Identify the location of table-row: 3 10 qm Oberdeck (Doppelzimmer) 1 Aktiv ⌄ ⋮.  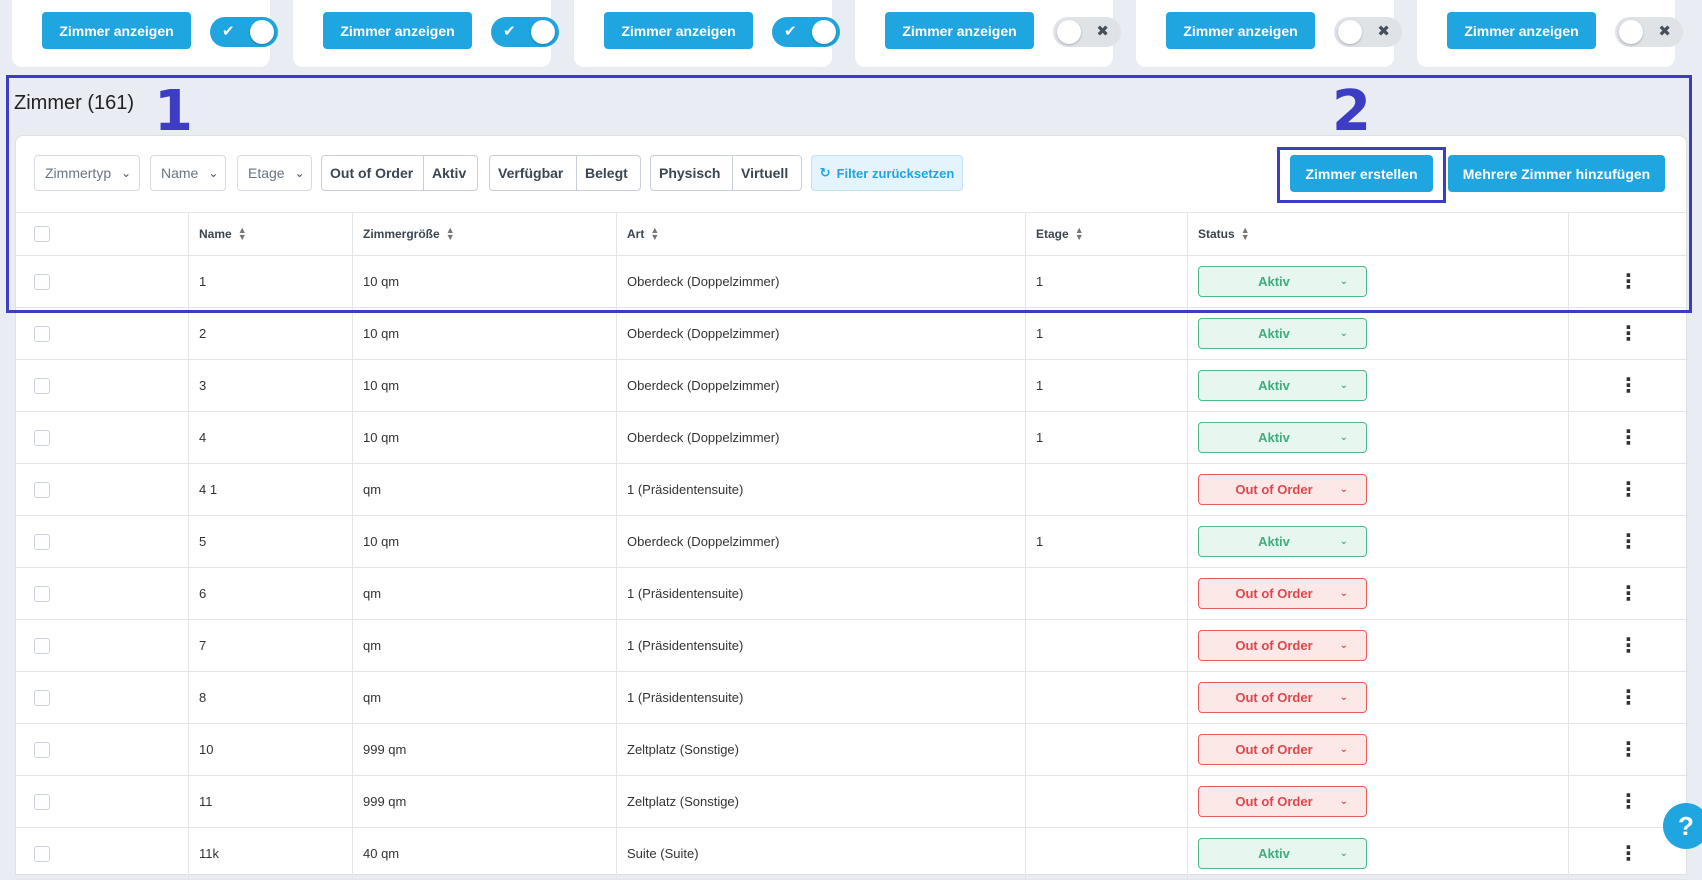
(852, 386).